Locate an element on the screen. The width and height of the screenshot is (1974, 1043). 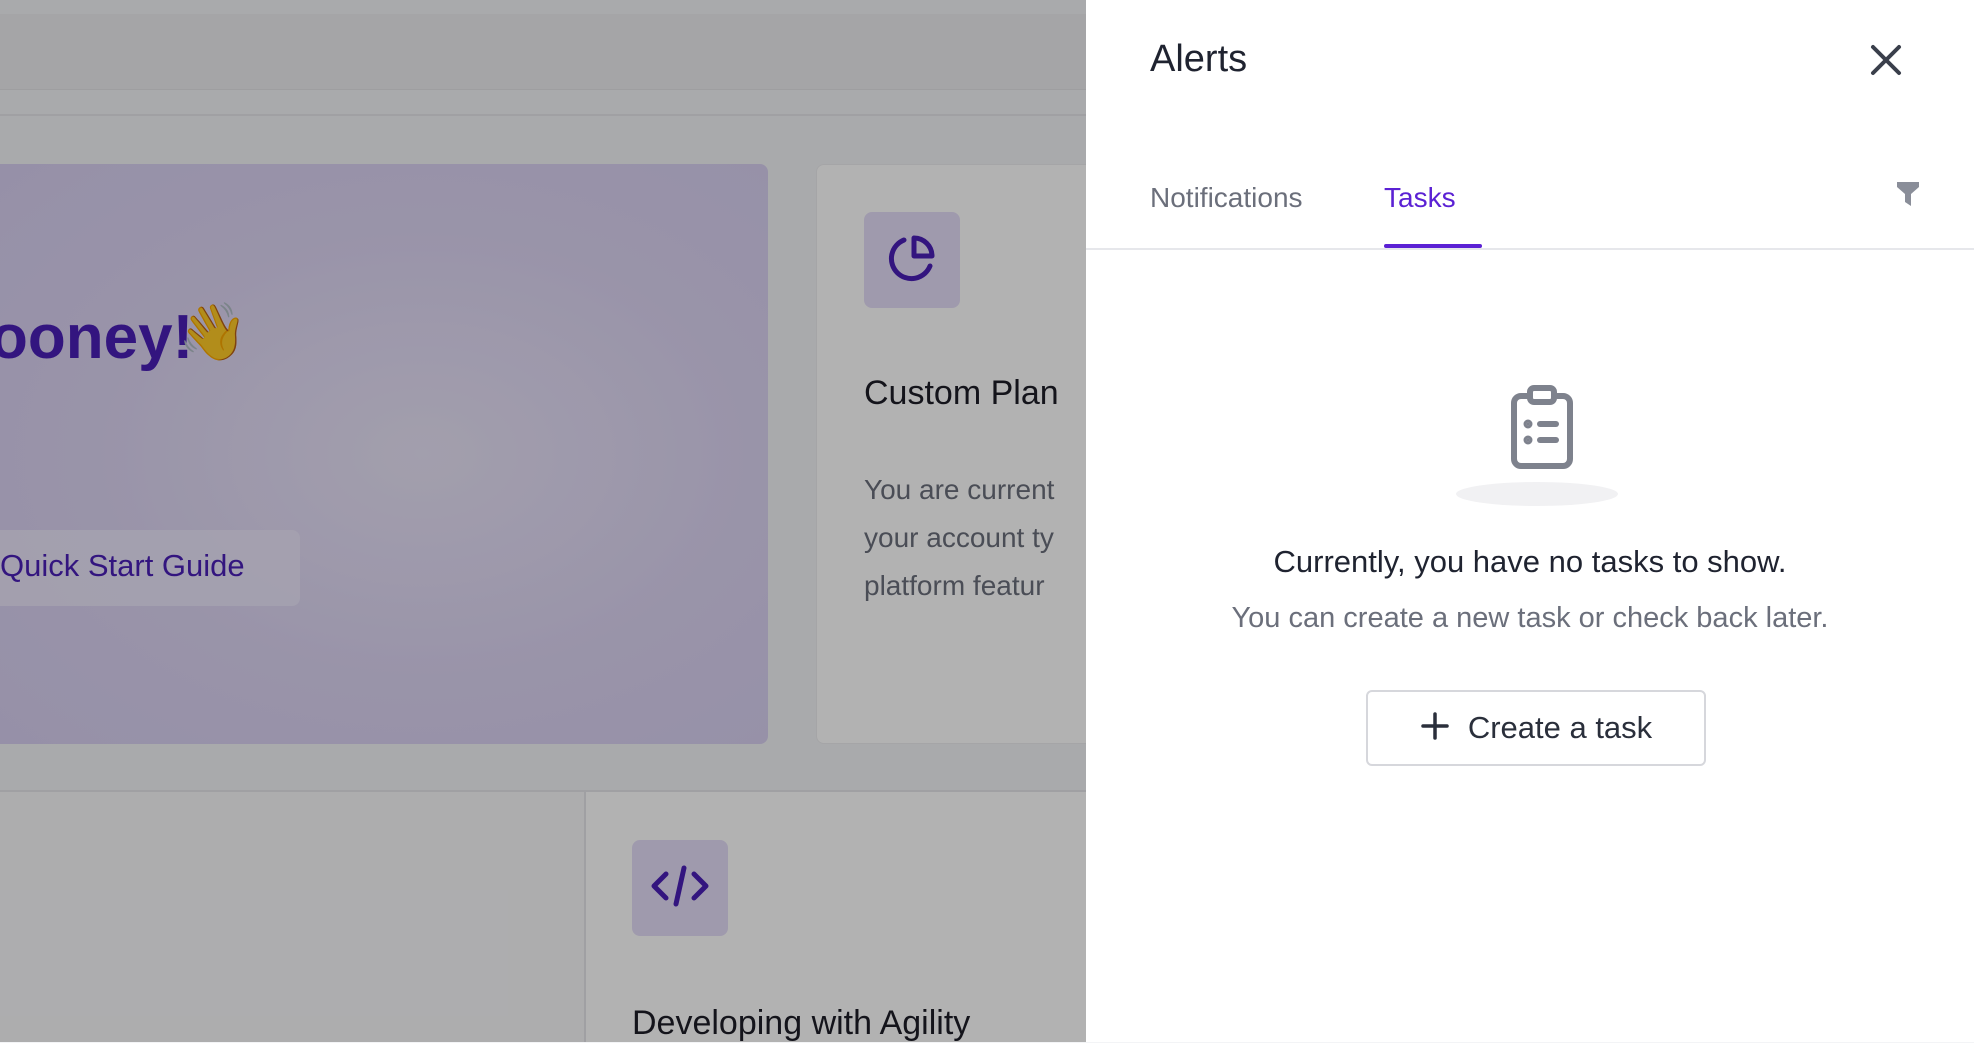
close-button is located at coordinates (1886, 62).